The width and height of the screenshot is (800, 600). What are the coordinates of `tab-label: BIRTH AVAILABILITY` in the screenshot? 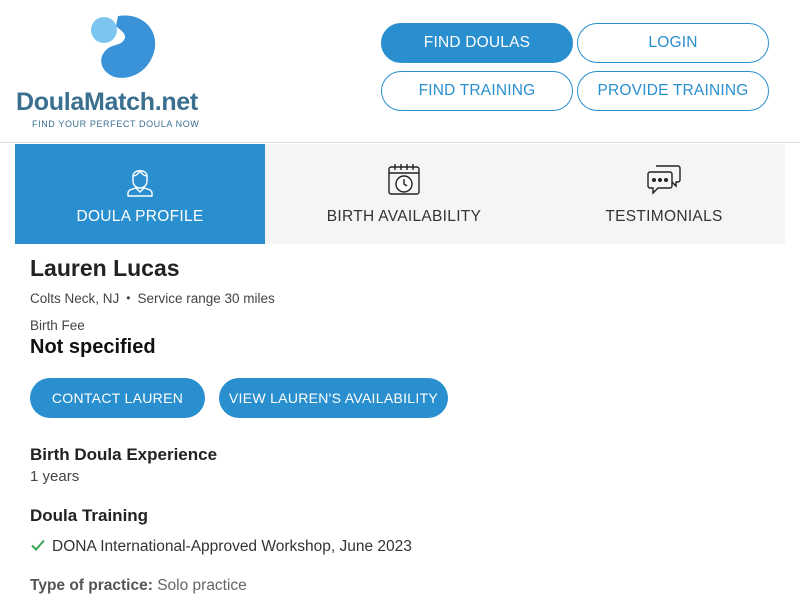 It's located at (404, 216).